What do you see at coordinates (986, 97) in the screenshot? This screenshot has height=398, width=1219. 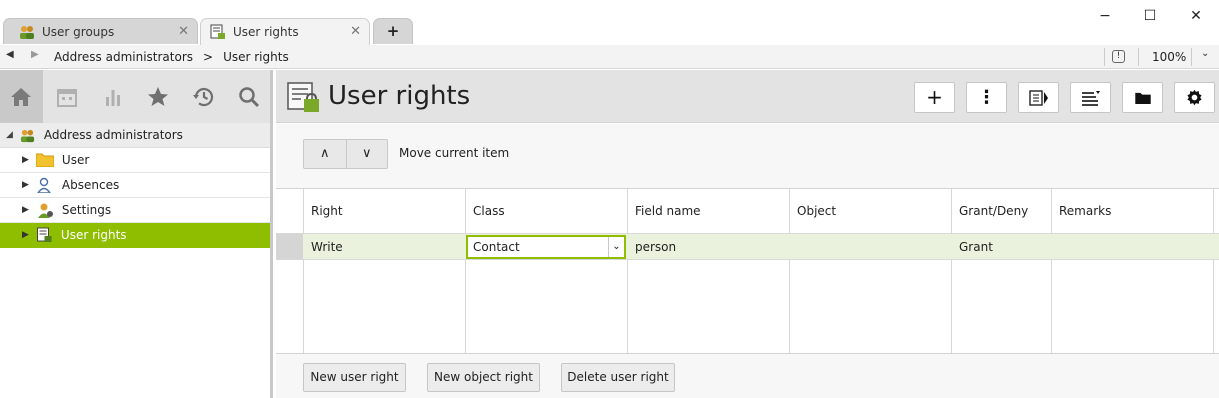 I see `more-options-button: ⋮` at bounding box center [986, 97].